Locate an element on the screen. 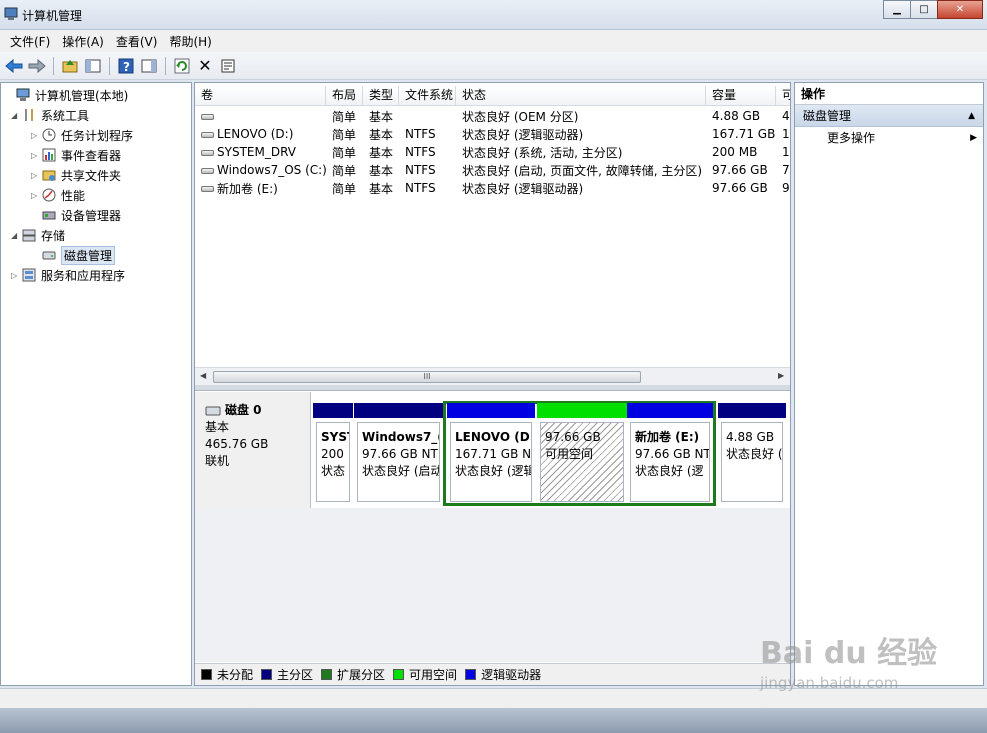  actions-section-disk-management: 磁盘管理 ▲ is located at coordinates (889, 116).